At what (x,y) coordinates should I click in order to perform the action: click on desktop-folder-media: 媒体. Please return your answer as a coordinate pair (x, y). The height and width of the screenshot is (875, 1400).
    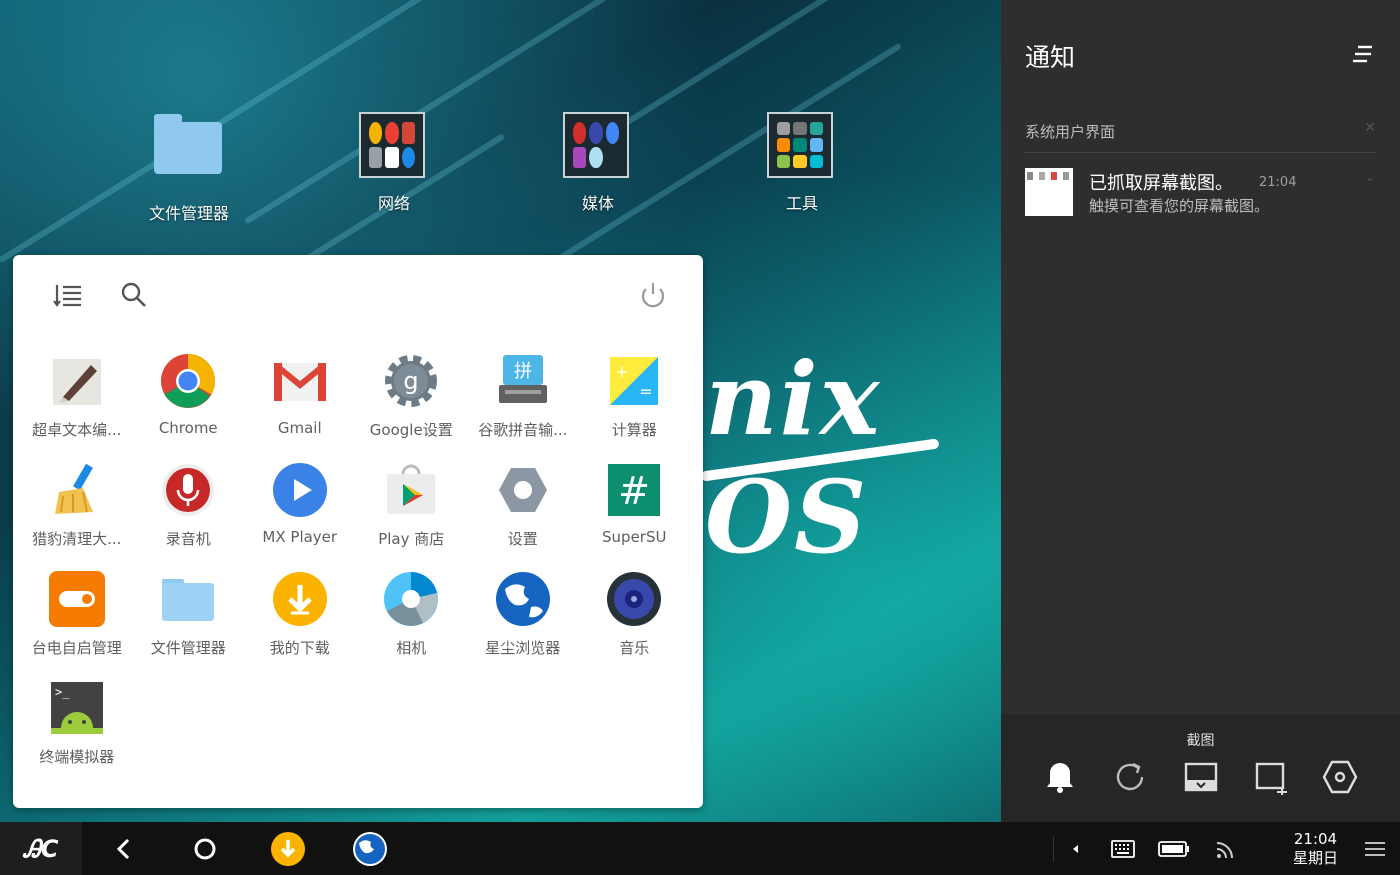
    Looking at the image, I should click on (598, 163).